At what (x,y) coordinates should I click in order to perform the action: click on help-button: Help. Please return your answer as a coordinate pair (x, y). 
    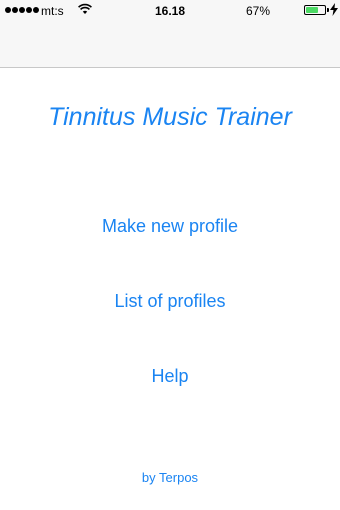
    Looking at the image, I should click on (170, 376).